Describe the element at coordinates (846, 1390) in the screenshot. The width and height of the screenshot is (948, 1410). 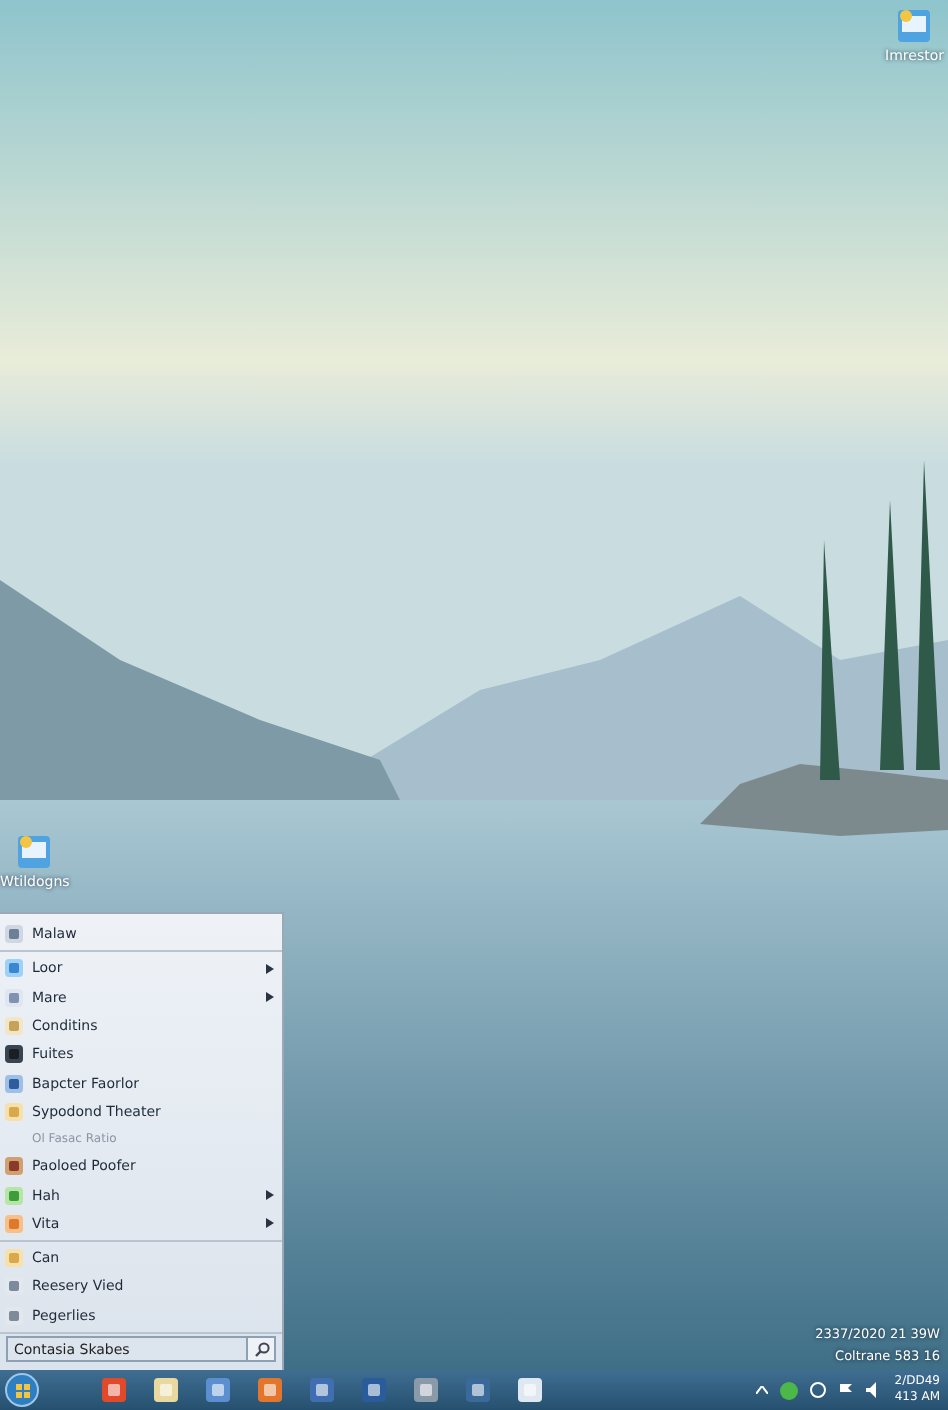
I see `flag-icon` at that location.